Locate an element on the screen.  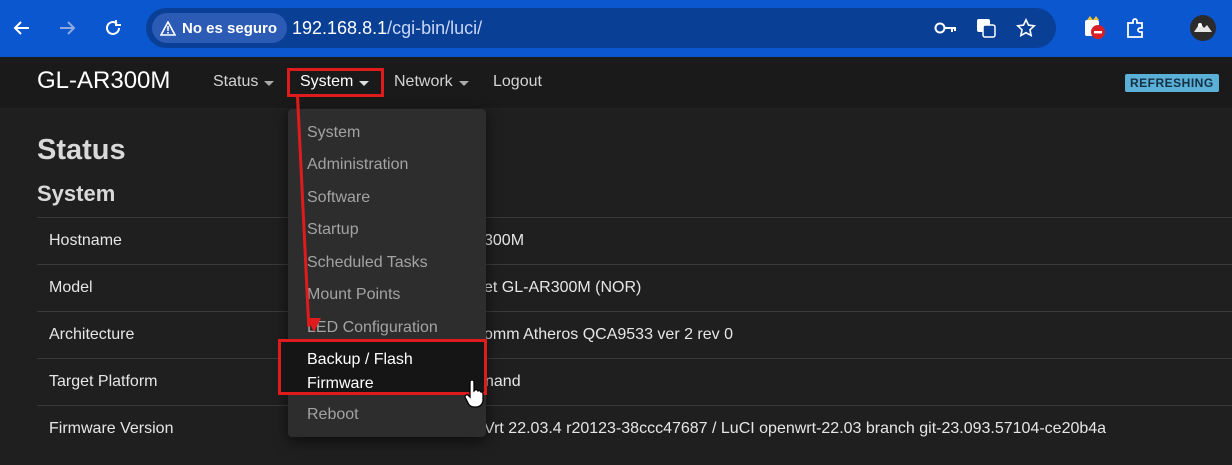
security-indicator: No es seguro is located at coordinates (220, 28).